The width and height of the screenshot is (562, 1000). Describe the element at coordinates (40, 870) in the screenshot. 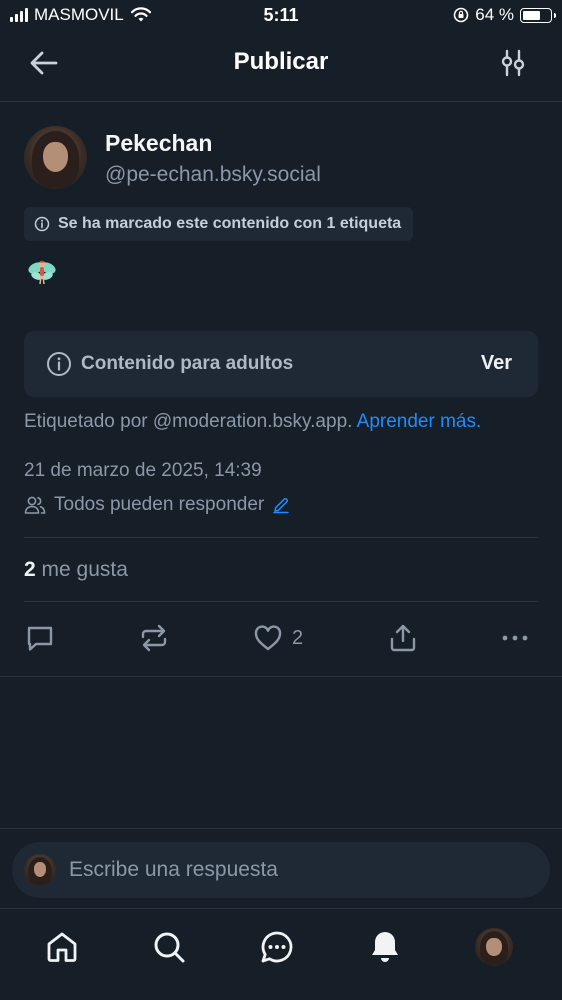

I see `my-avatar` at that location.